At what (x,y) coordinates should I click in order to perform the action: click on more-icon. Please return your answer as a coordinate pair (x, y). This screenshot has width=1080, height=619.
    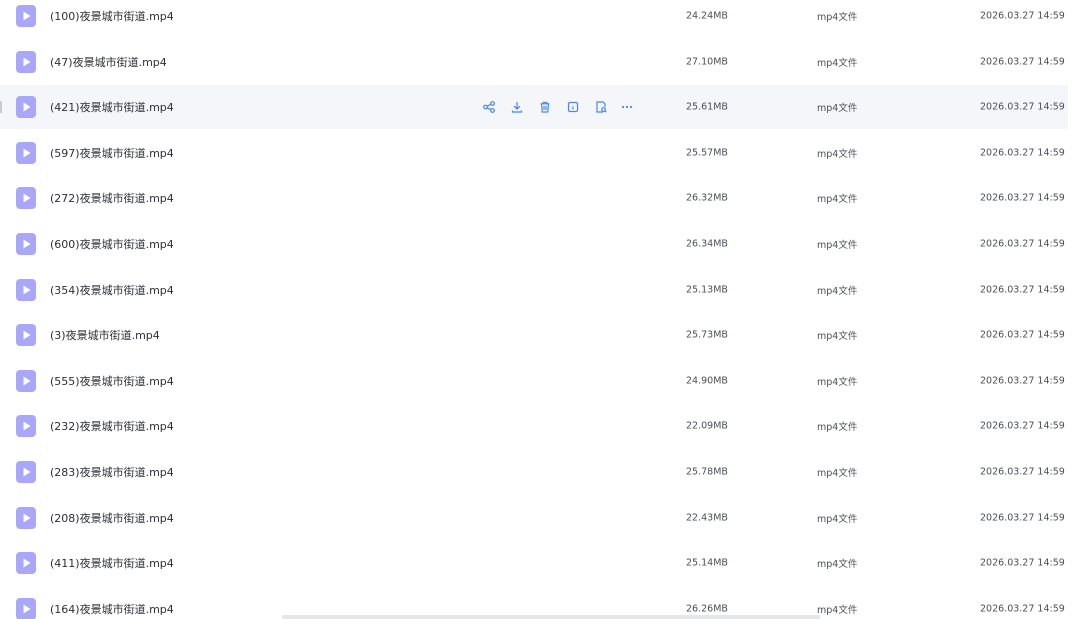
    Looking at the image, I should click on (627, 107).